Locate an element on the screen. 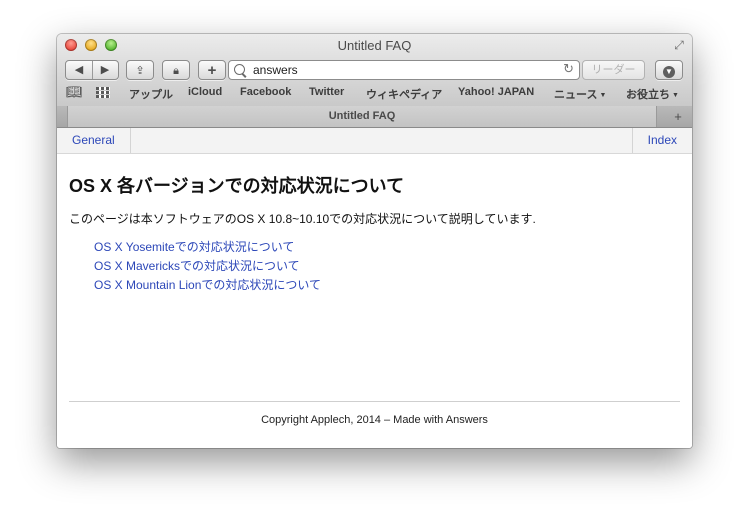 The width and height of the screenshot is (749, 527). bookmark-folder-useful: お役立ち ▼ is located at coordinates (652, 94).